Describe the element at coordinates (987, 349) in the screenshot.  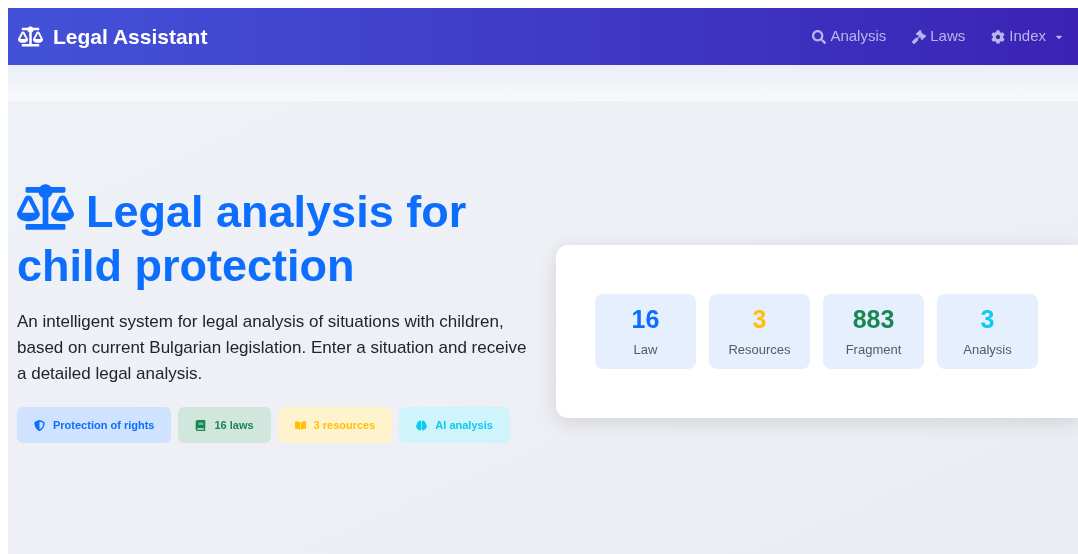
I see `stat-label: Analysis` at that location.